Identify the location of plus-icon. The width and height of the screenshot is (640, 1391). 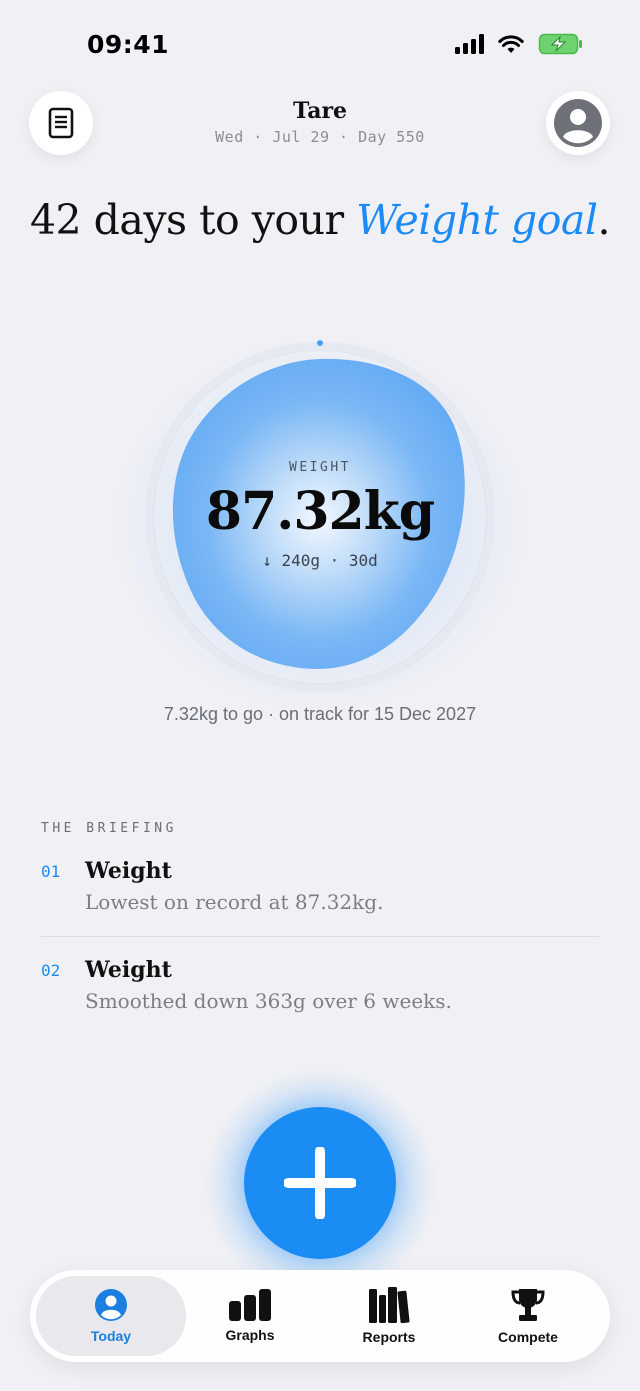
(320, 1183).